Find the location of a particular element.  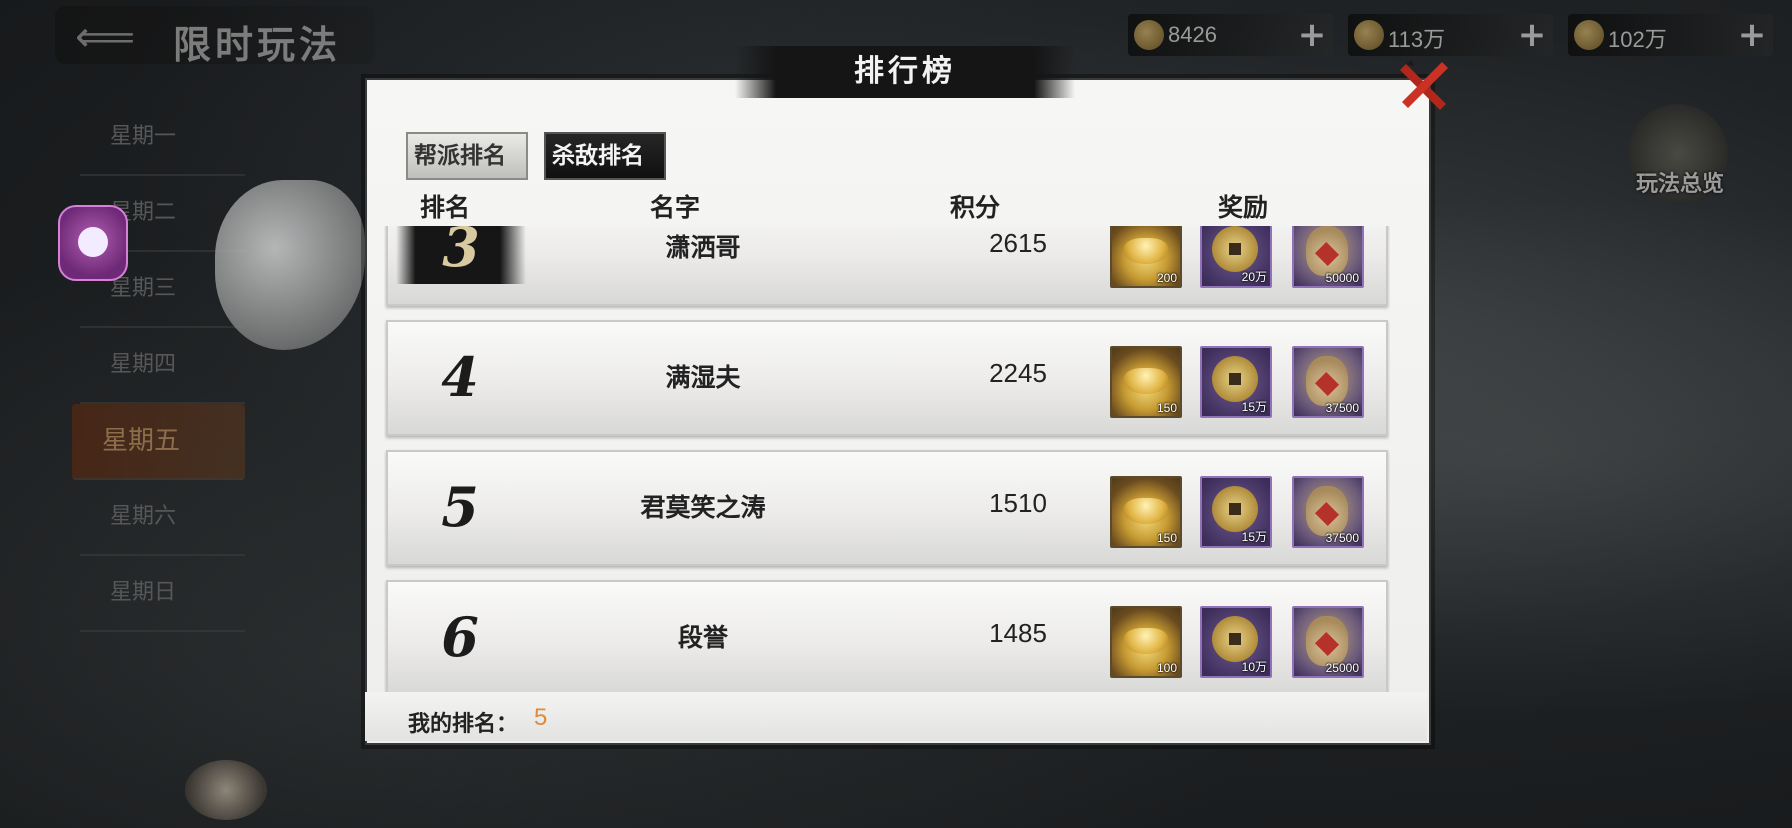

player-score: 2245 is located at coordinates (1018, 373).